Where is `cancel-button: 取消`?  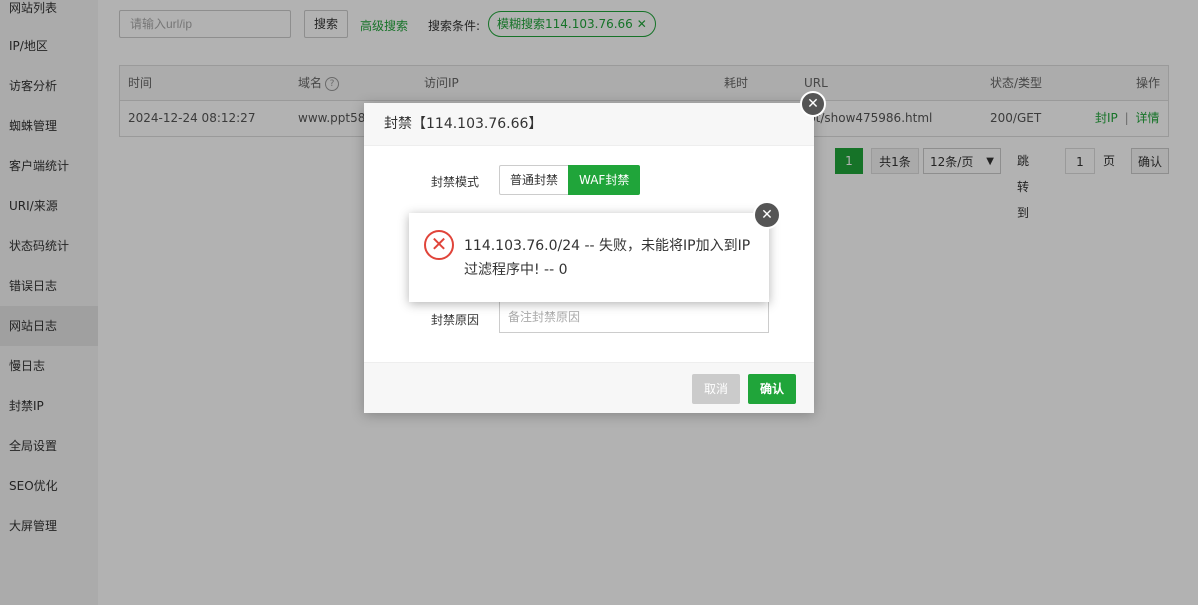
cancel-button: 取消 is located at coordinates (716, 389).